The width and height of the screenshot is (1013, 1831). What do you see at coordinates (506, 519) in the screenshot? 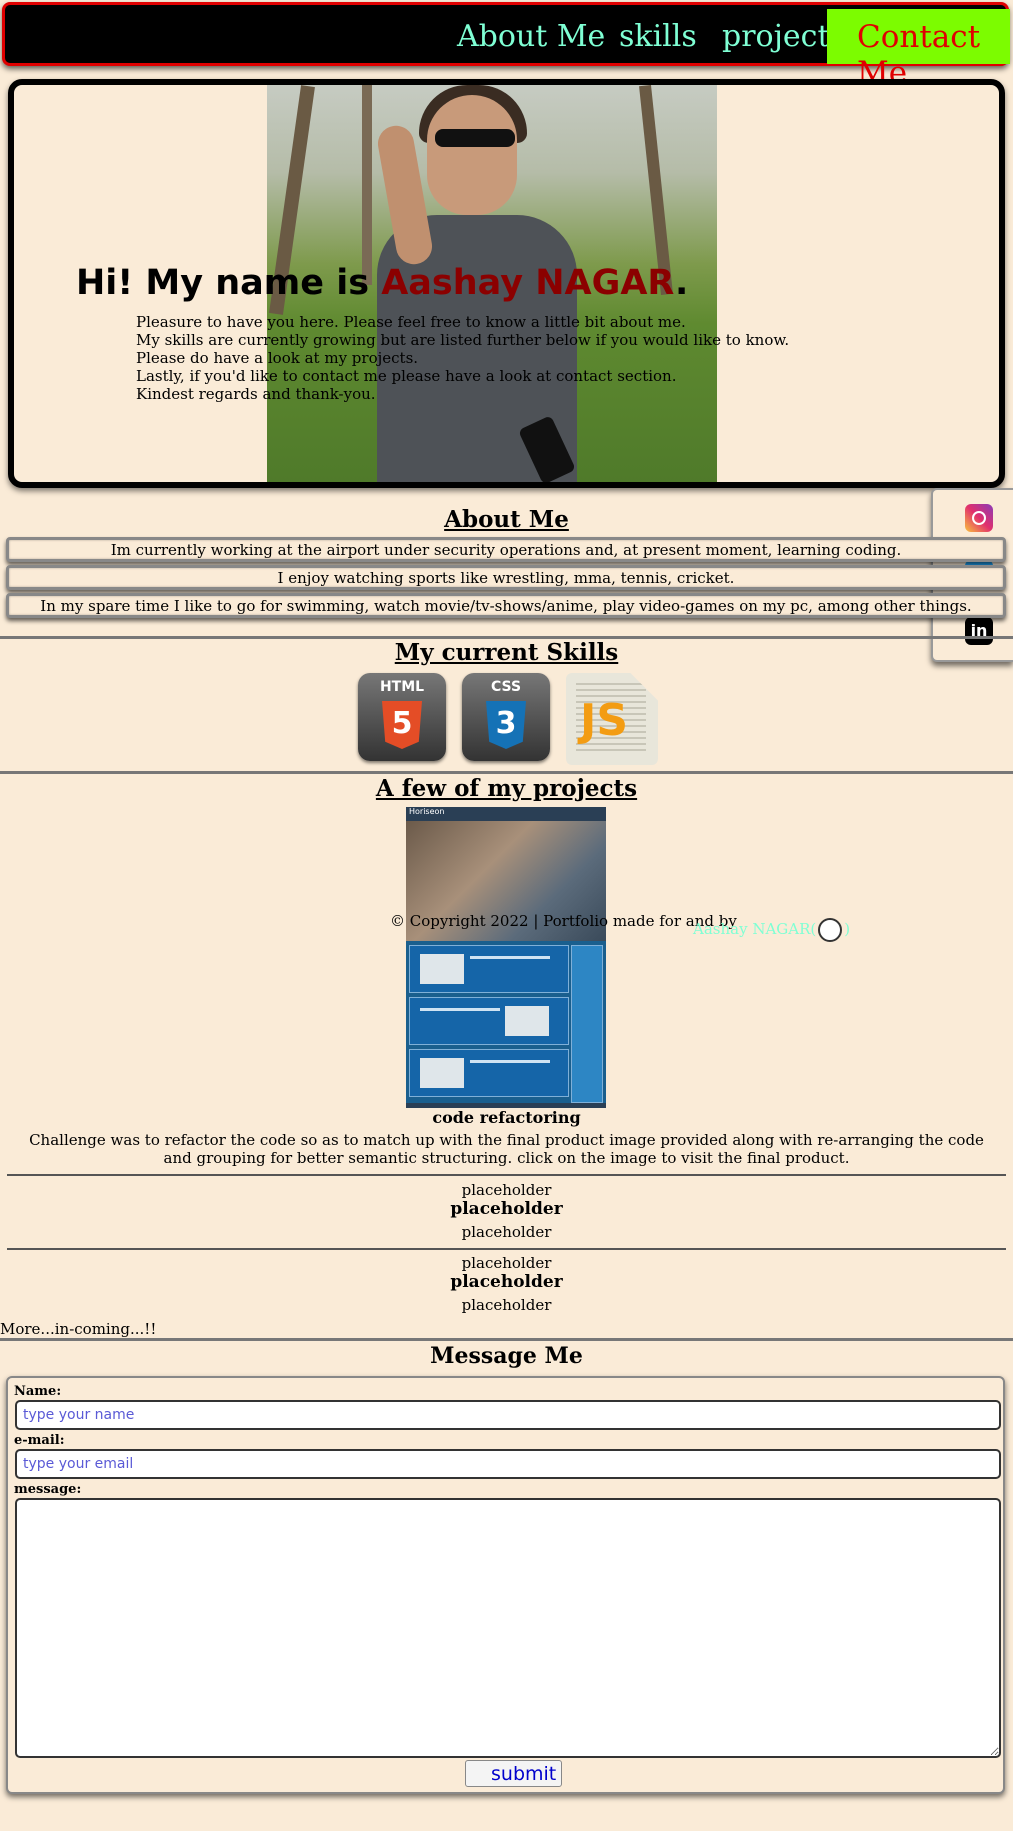
I see `about-heading: About Me` at bounding box center [506, 519].